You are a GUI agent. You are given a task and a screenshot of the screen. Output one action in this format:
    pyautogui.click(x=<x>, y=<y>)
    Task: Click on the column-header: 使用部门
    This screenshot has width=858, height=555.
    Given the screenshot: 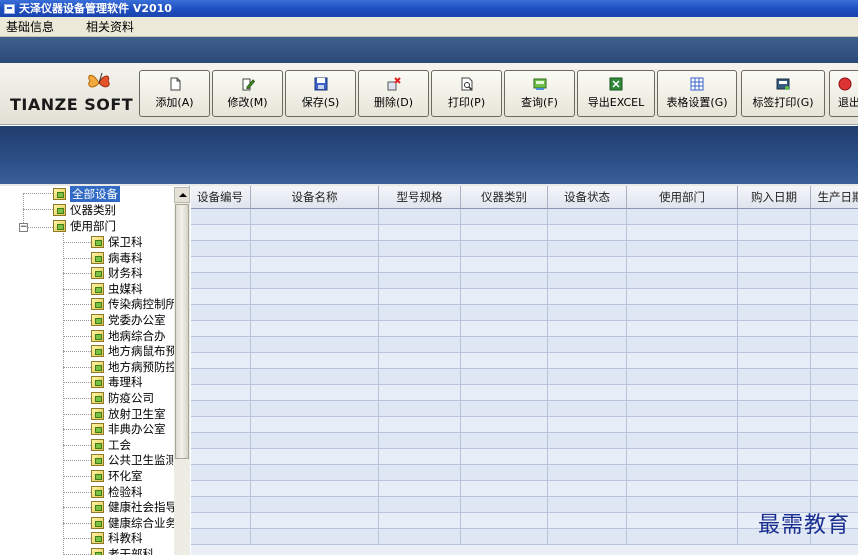 What is the action you would take?
    pyautogui.click(x=682, y=197)
    